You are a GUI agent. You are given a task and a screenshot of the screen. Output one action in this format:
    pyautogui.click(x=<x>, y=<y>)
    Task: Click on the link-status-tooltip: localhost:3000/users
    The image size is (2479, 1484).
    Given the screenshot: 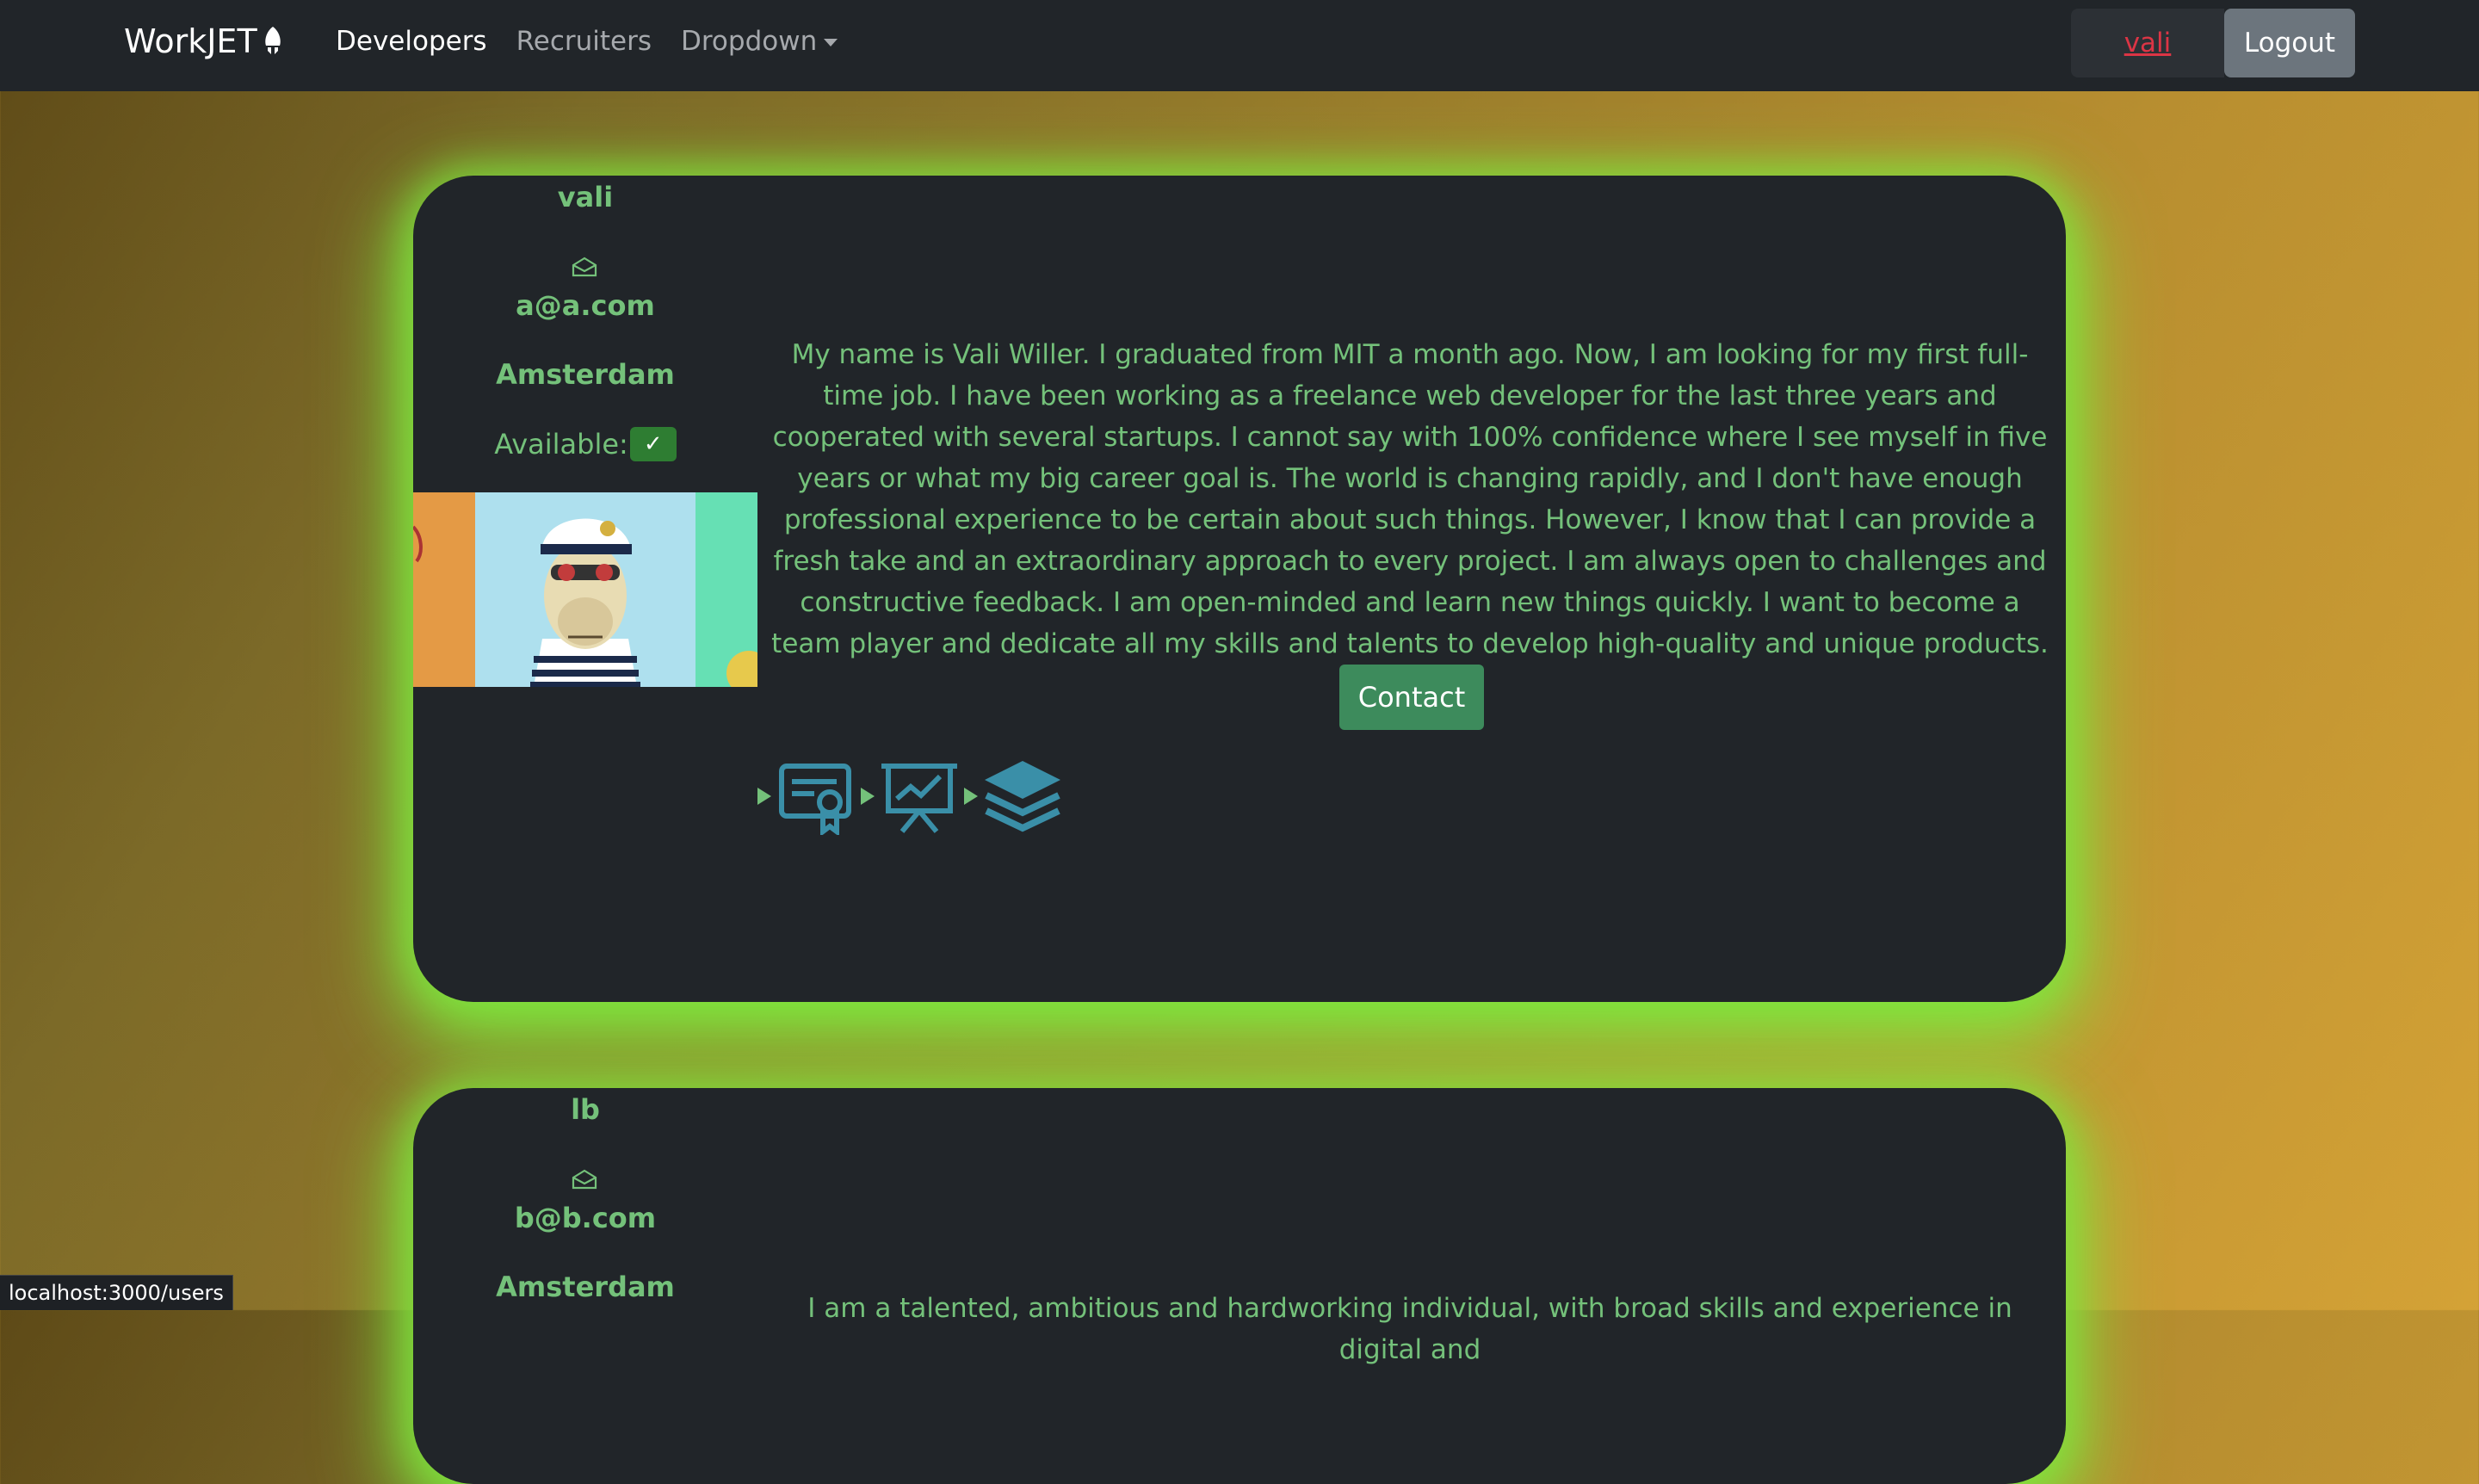 What is the action you would take?
    pyautogui.click(x=116, y=1292)
    